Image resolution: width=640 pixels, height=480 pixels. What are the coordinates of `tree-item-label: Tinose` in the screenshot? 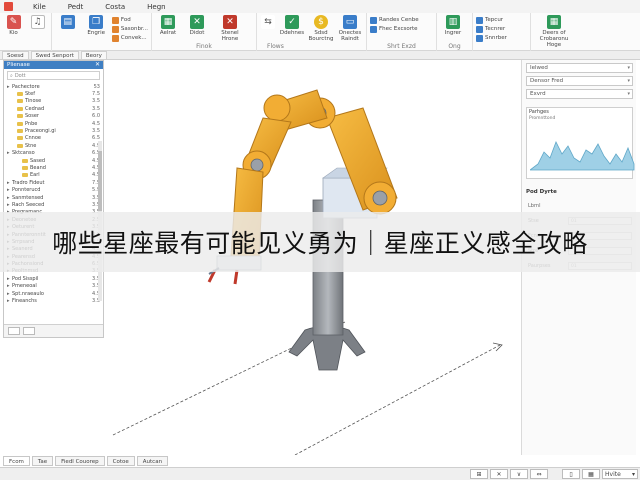 It's located at (33, 101).